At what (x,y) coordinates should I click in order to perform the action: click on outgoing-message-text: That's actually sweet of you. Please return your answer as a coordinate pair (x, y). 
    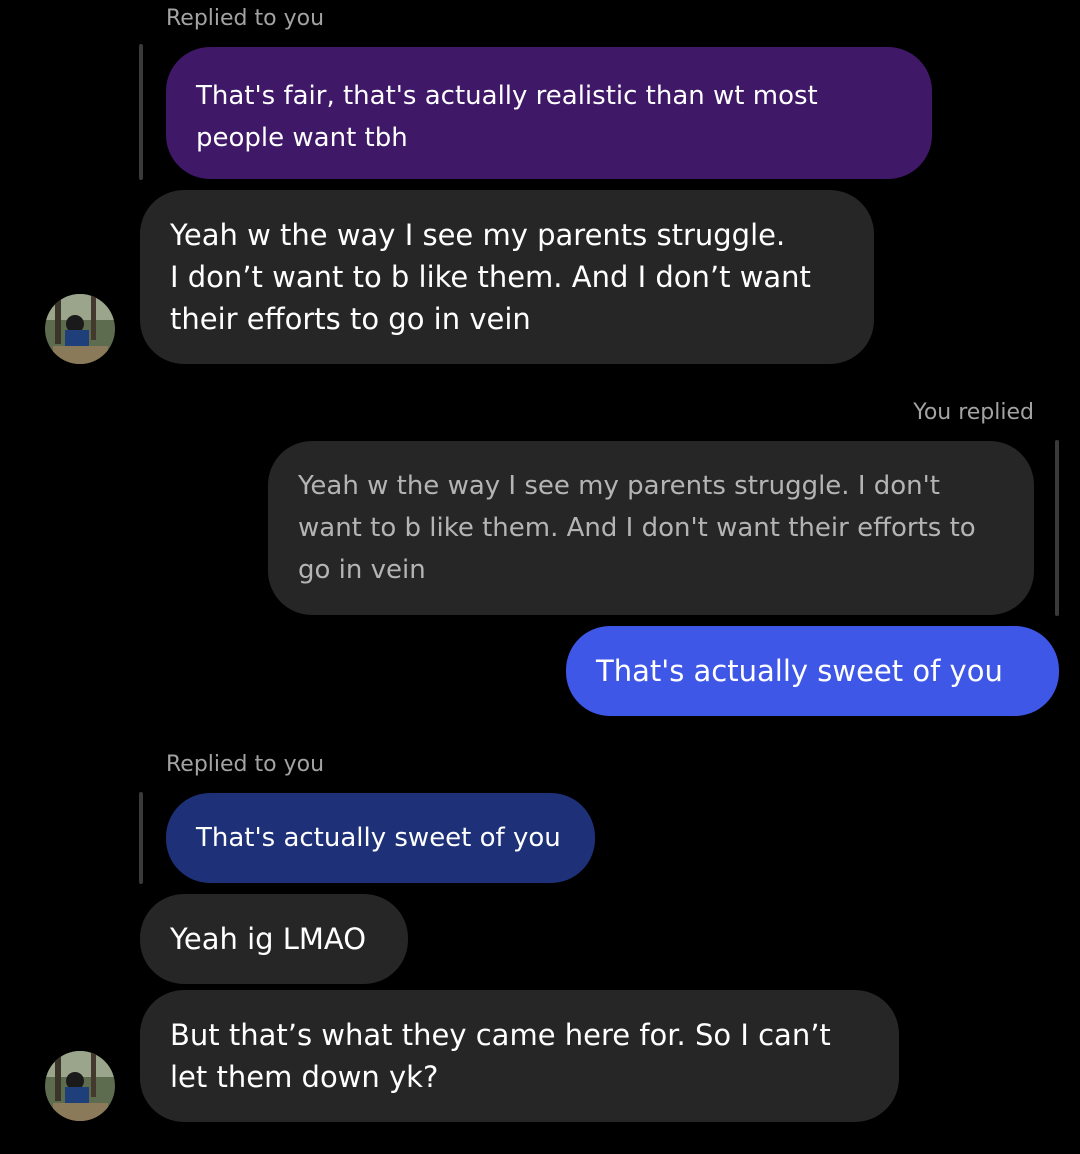
    Looking at the image, I should click on (799, 671).